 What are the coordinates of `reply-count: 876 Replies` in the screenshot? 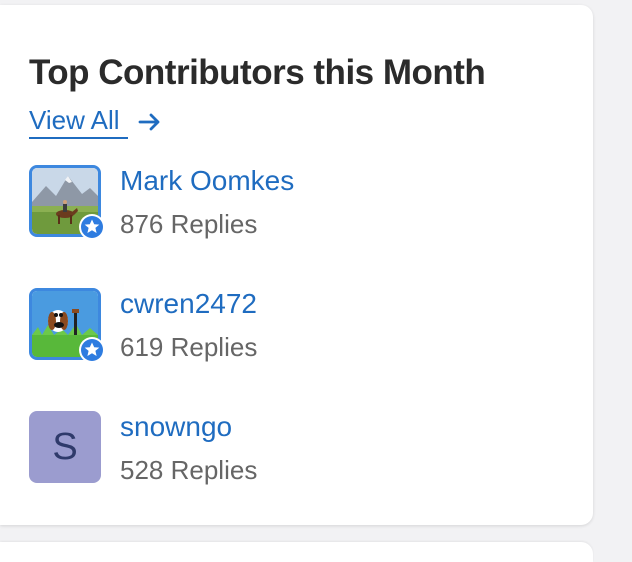 It's located at (189, 224).